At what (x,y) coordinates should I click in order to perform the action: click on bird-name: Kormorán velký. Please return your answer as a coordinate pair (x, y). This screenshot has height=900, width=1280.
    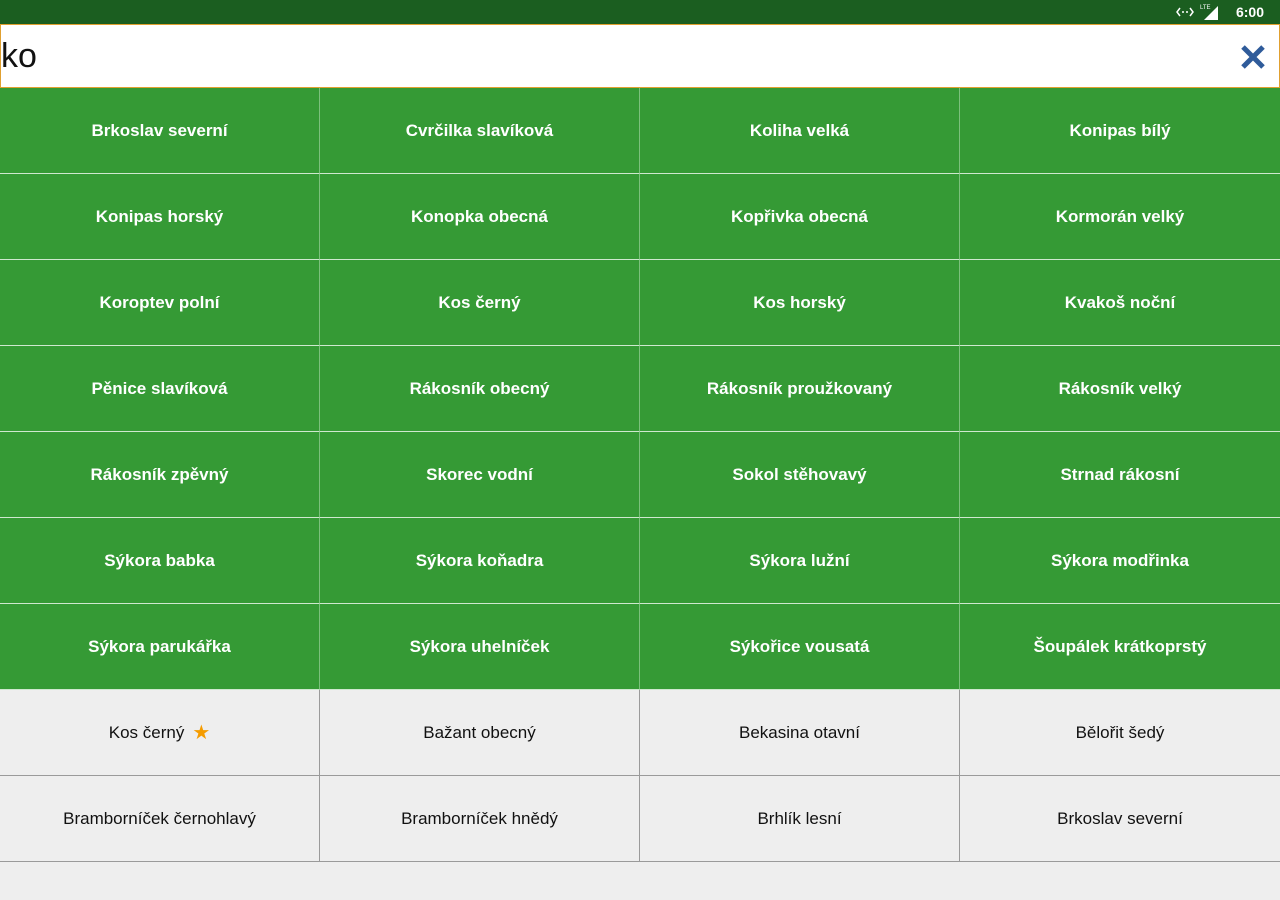
    Looking at the image, I should click on (1120, 216).